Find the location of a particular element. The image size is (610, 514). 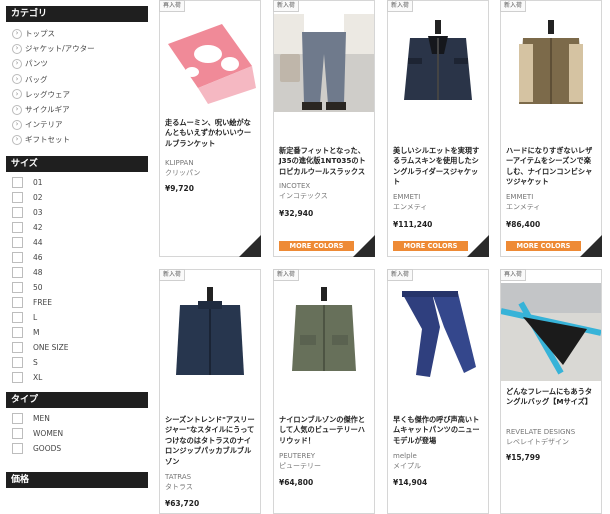

size-option: XL is located at coordinates (80, 377).